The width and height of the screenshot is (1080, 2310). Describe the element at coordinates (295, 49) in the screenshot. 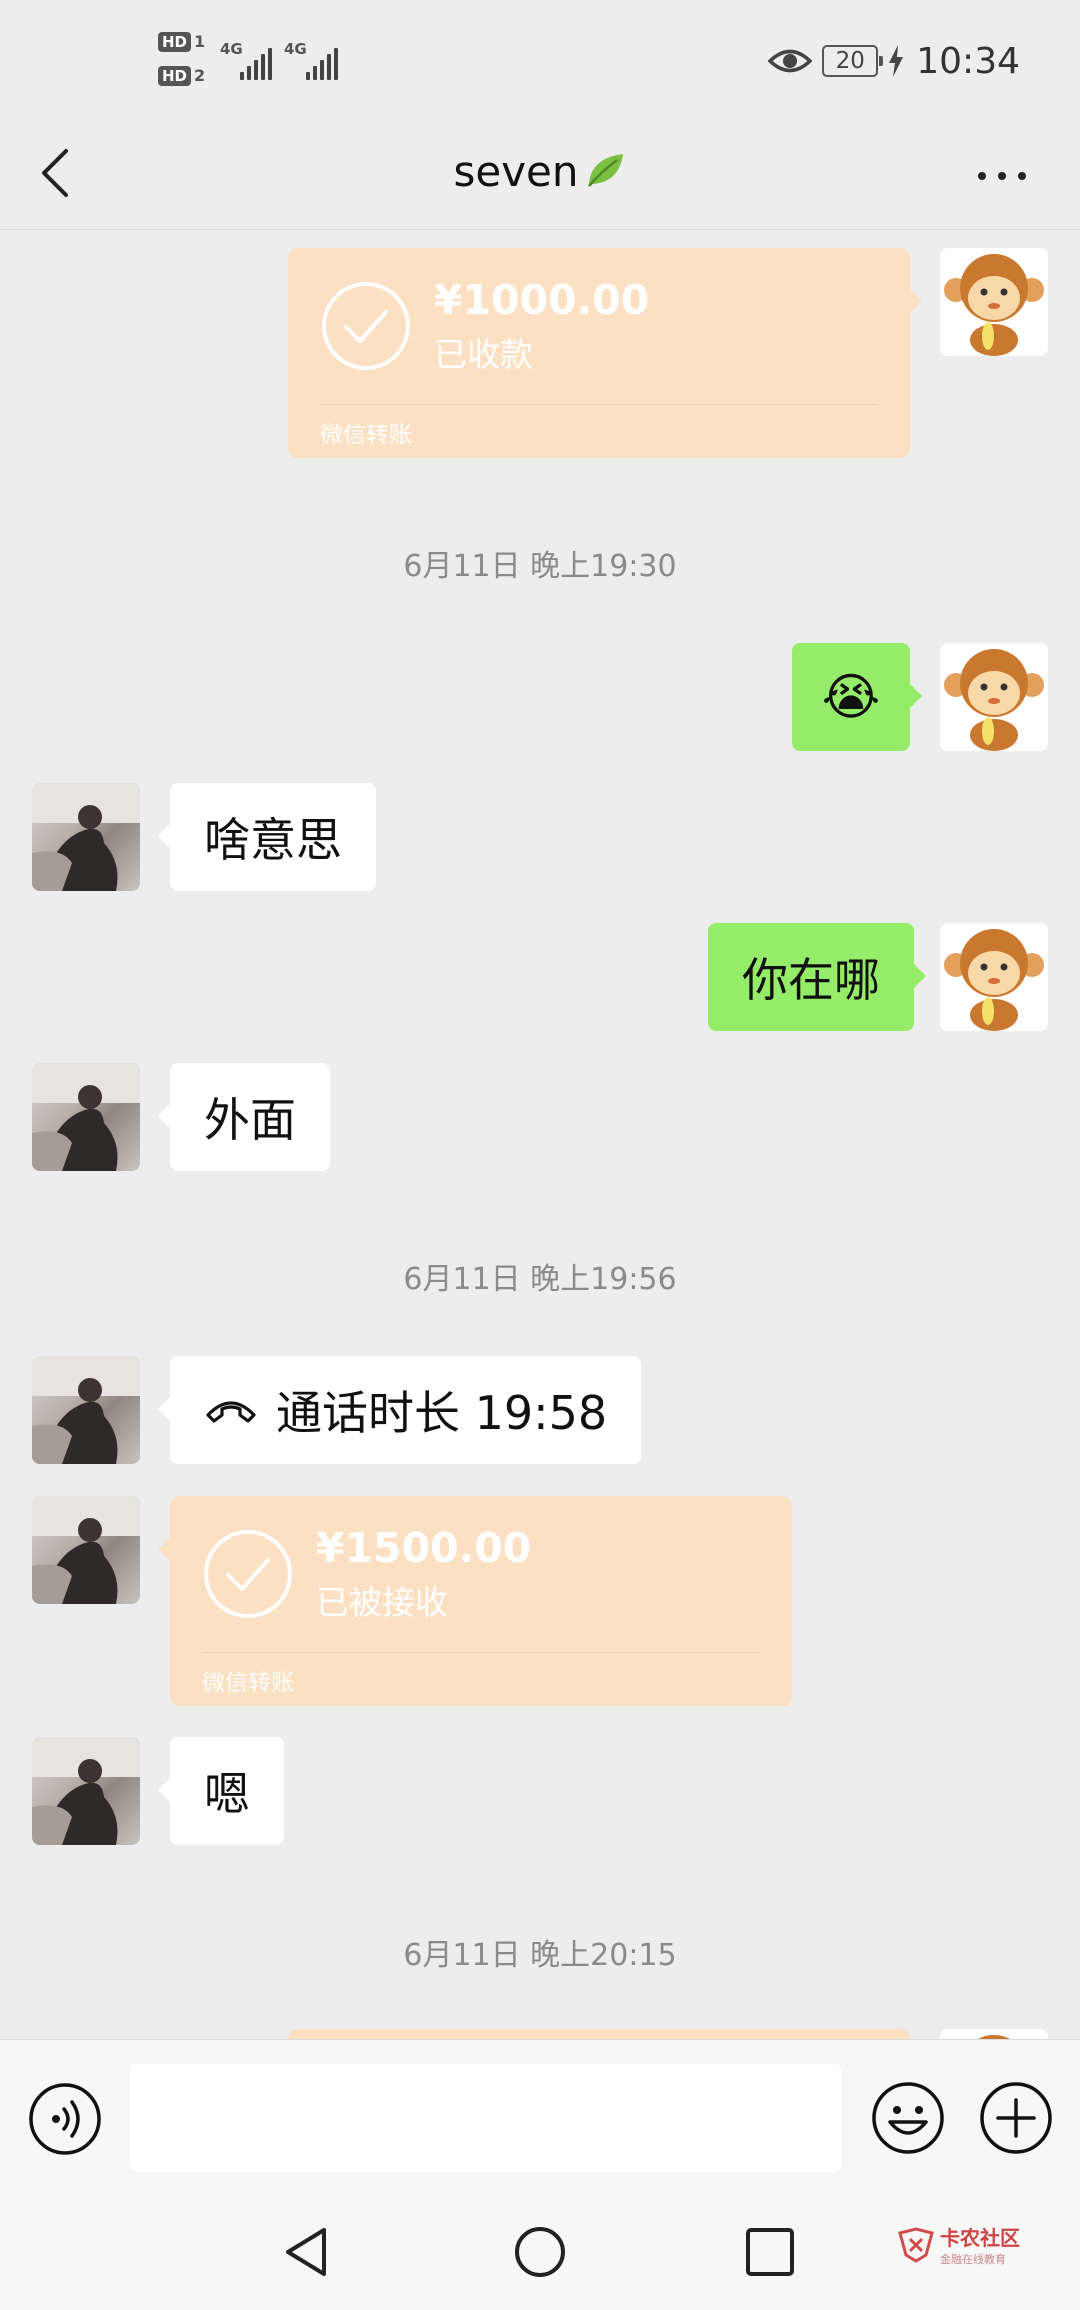

I see `network-type-2: 4G` at that location.